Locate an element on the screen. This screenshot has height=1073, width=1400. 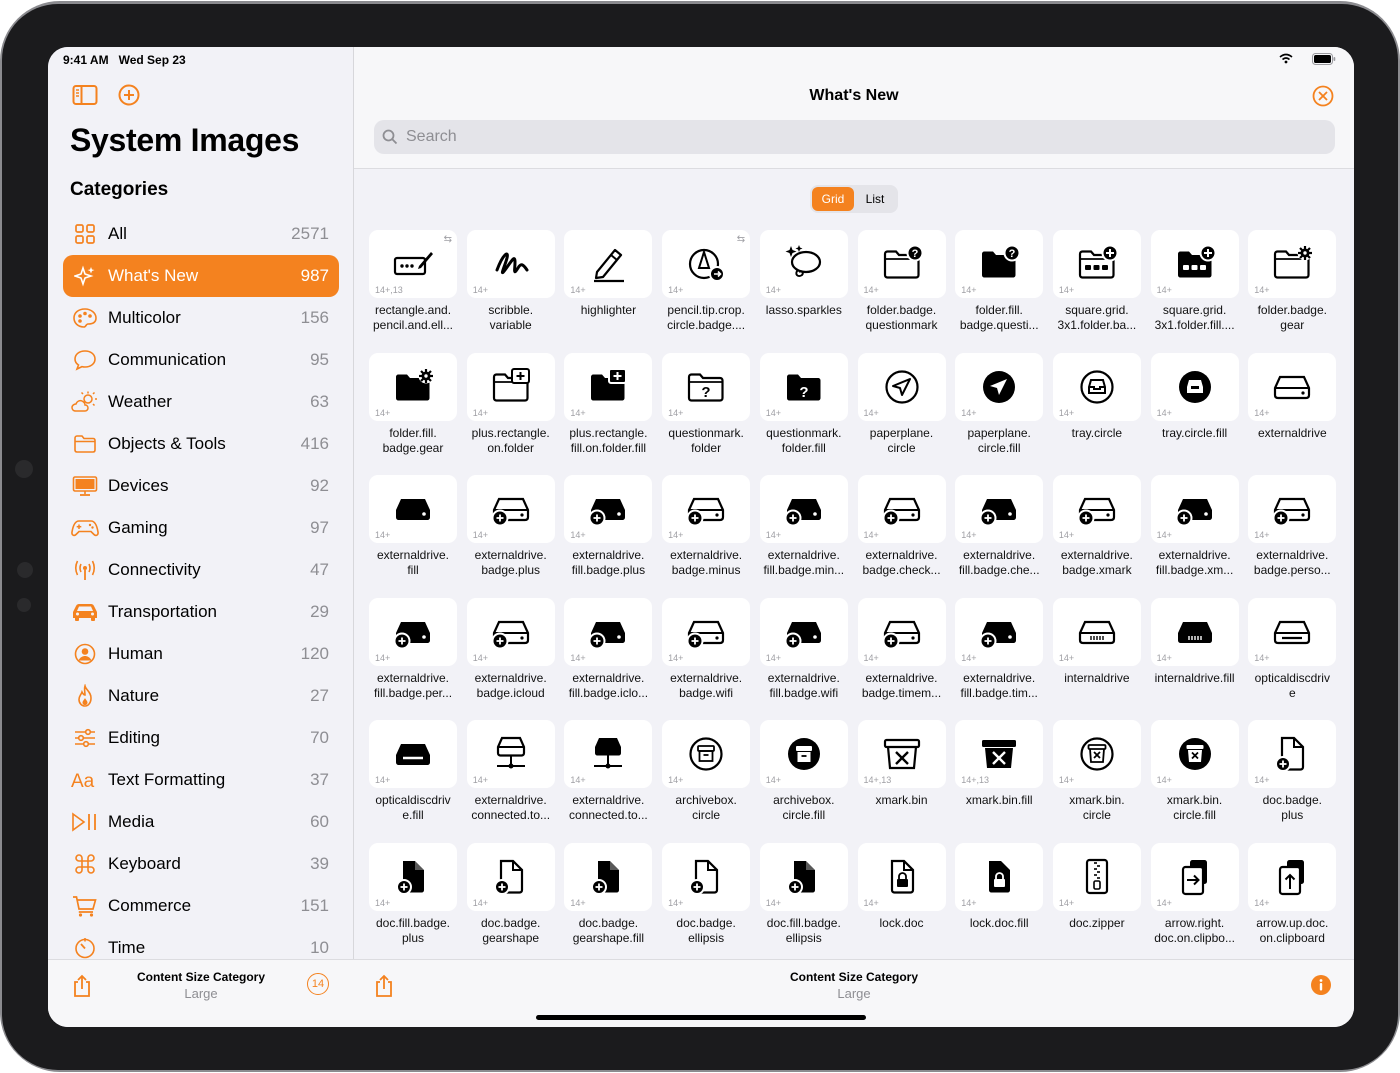
size-badge: 14 is located at coordinates (318, 984).